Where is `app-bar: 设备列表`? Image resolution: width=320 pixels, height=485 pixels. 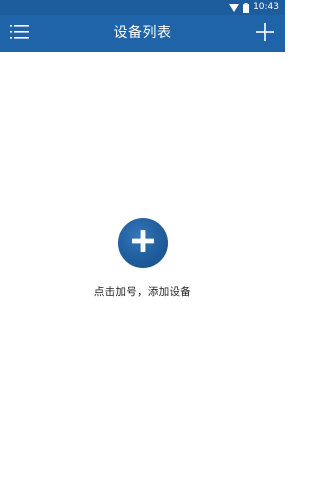
app-bar: 设备列表 is located at coordinates (142, 33).